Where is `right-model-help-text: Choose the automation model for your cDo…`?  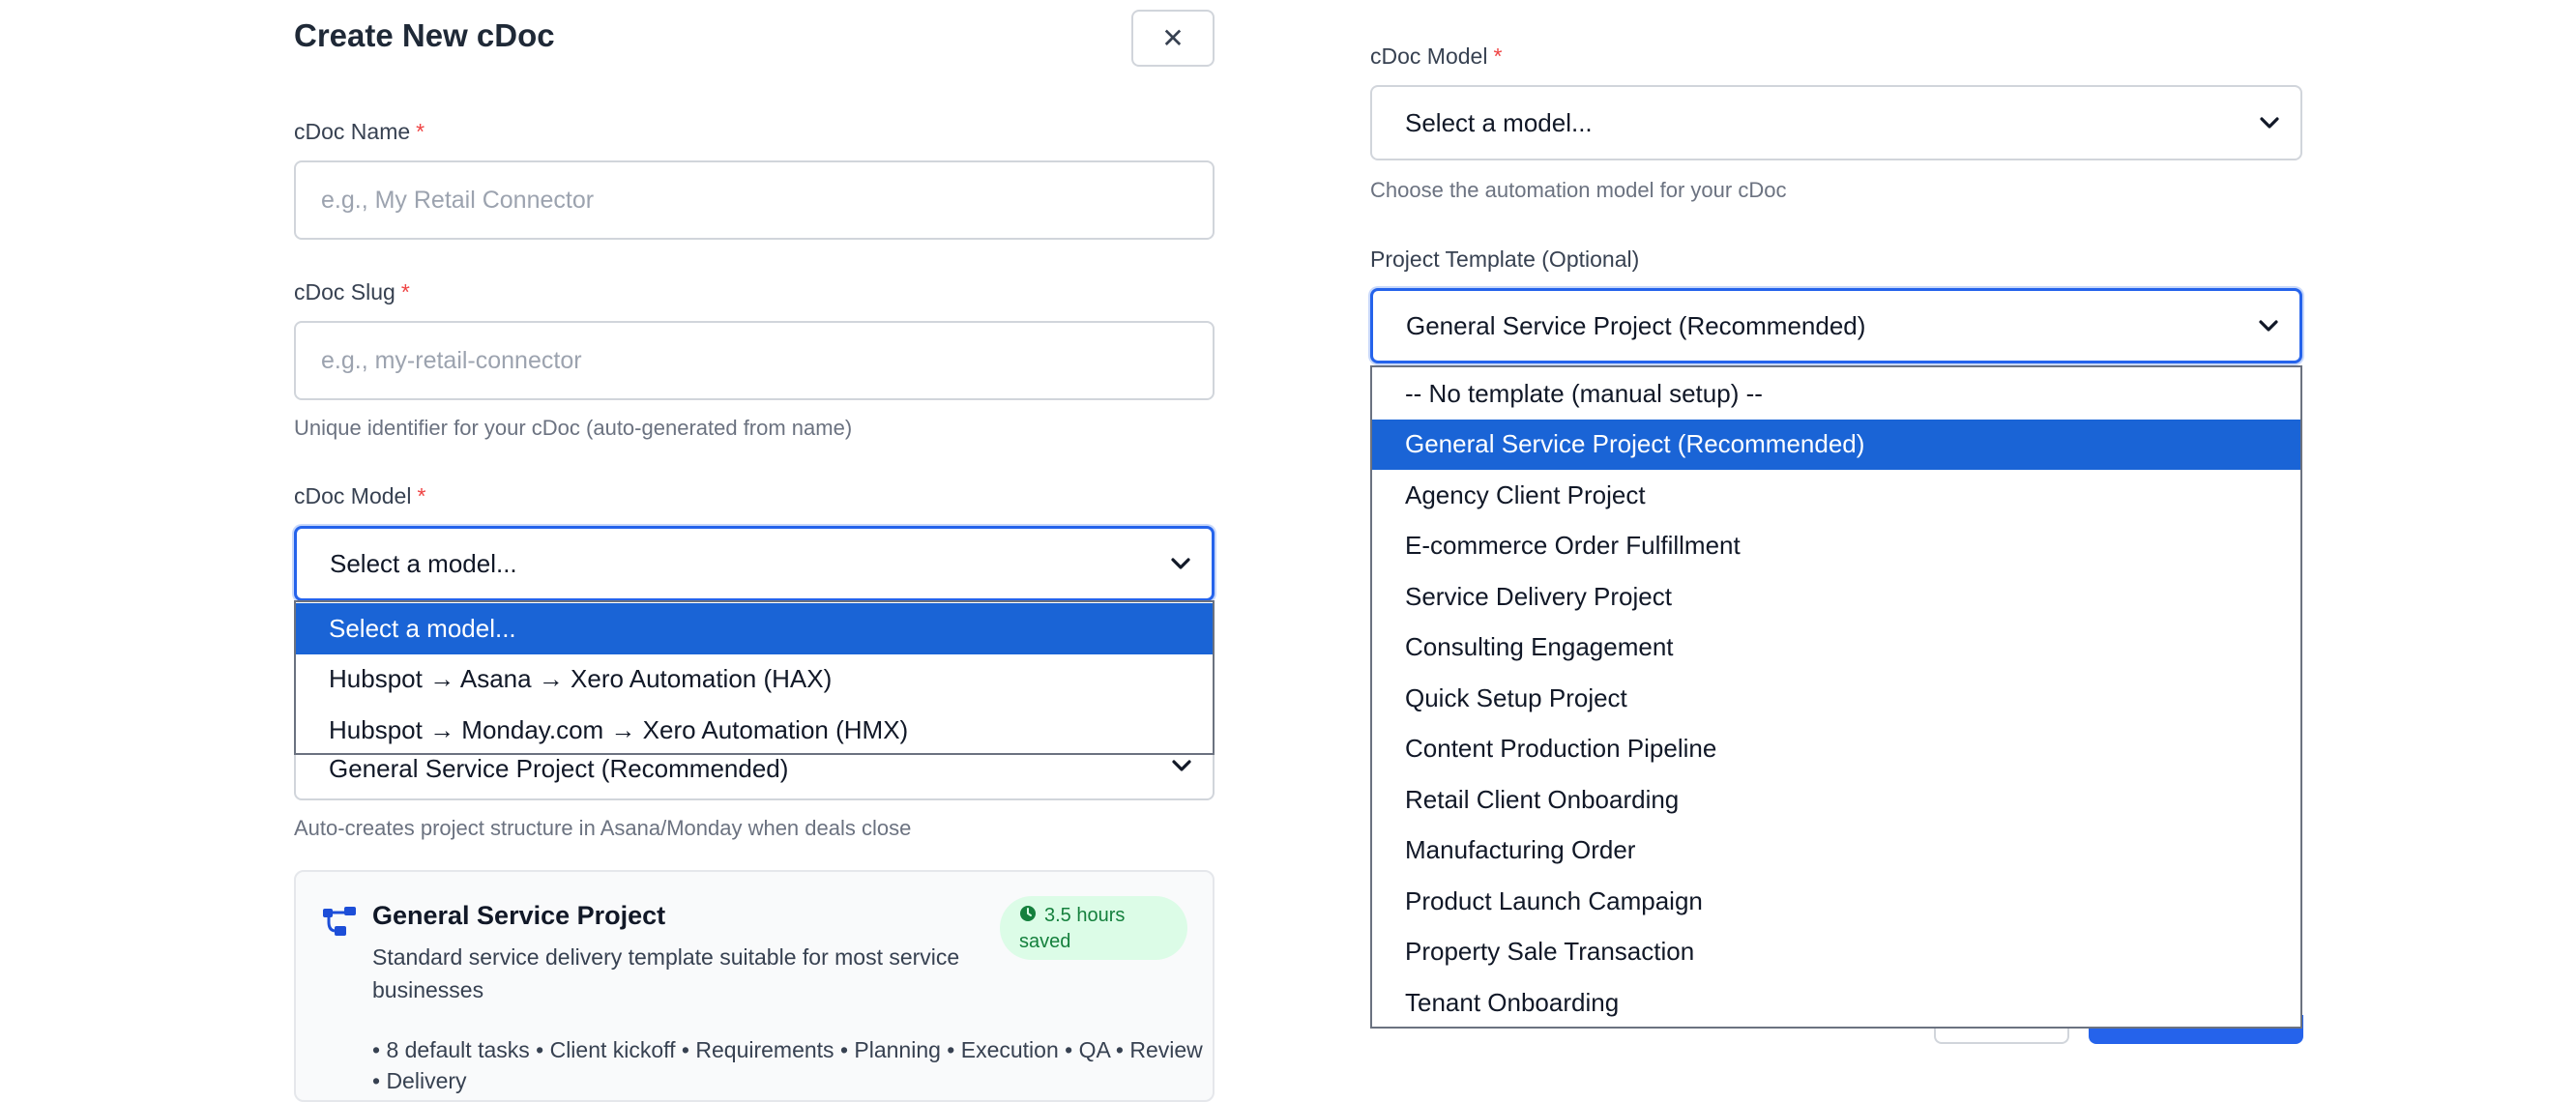
right-model-help-text: Choose the automation model for your cDo… is located at coordinates (1578, 190).